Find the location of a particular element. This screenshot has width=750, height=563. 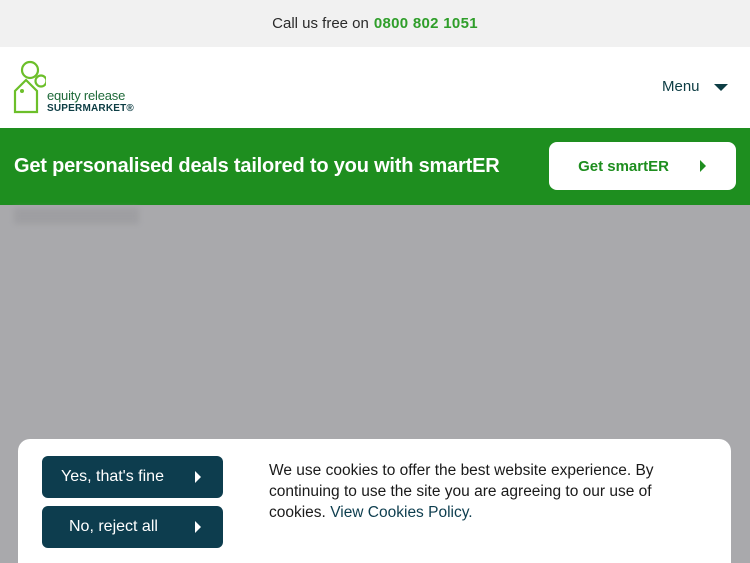

logo: equity release SUPERMARKET® is located at coordinates (87, 89).